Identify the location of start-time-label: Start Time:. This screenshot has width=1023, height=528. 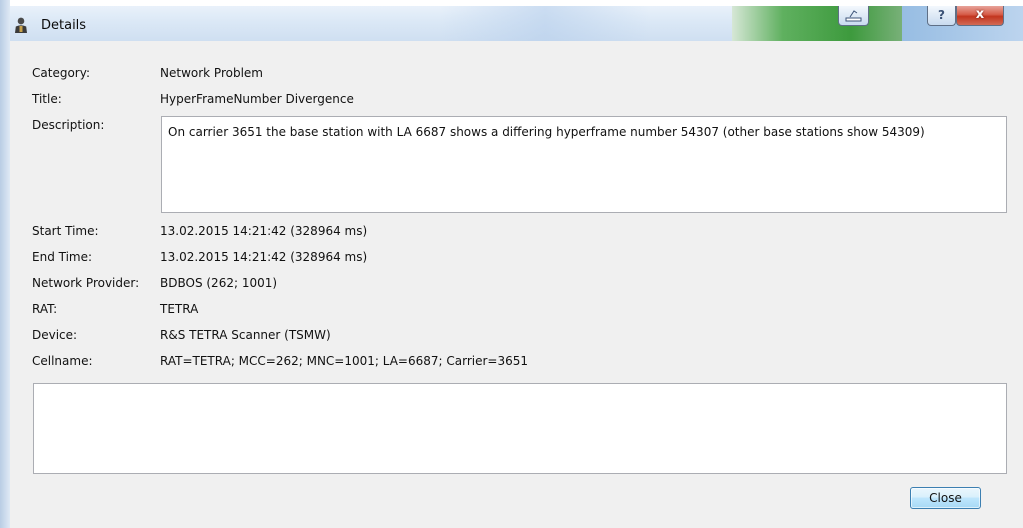
(65, 231).